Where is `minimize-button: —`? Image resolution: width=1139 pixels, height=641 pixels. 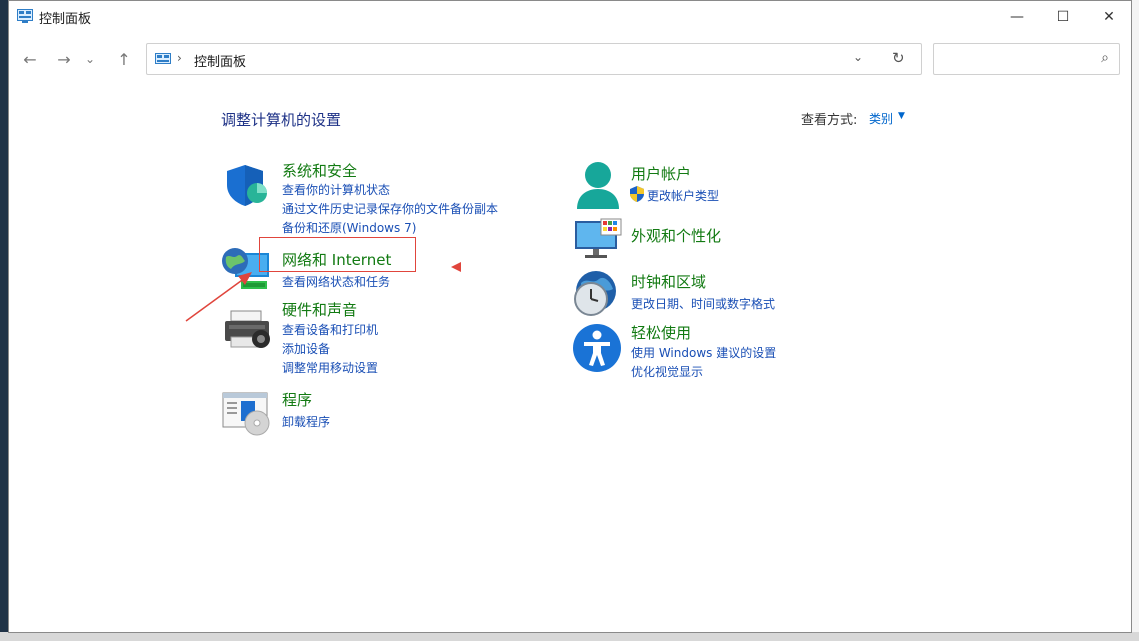
minimize-button: — is located at coordinates (1017, 17).